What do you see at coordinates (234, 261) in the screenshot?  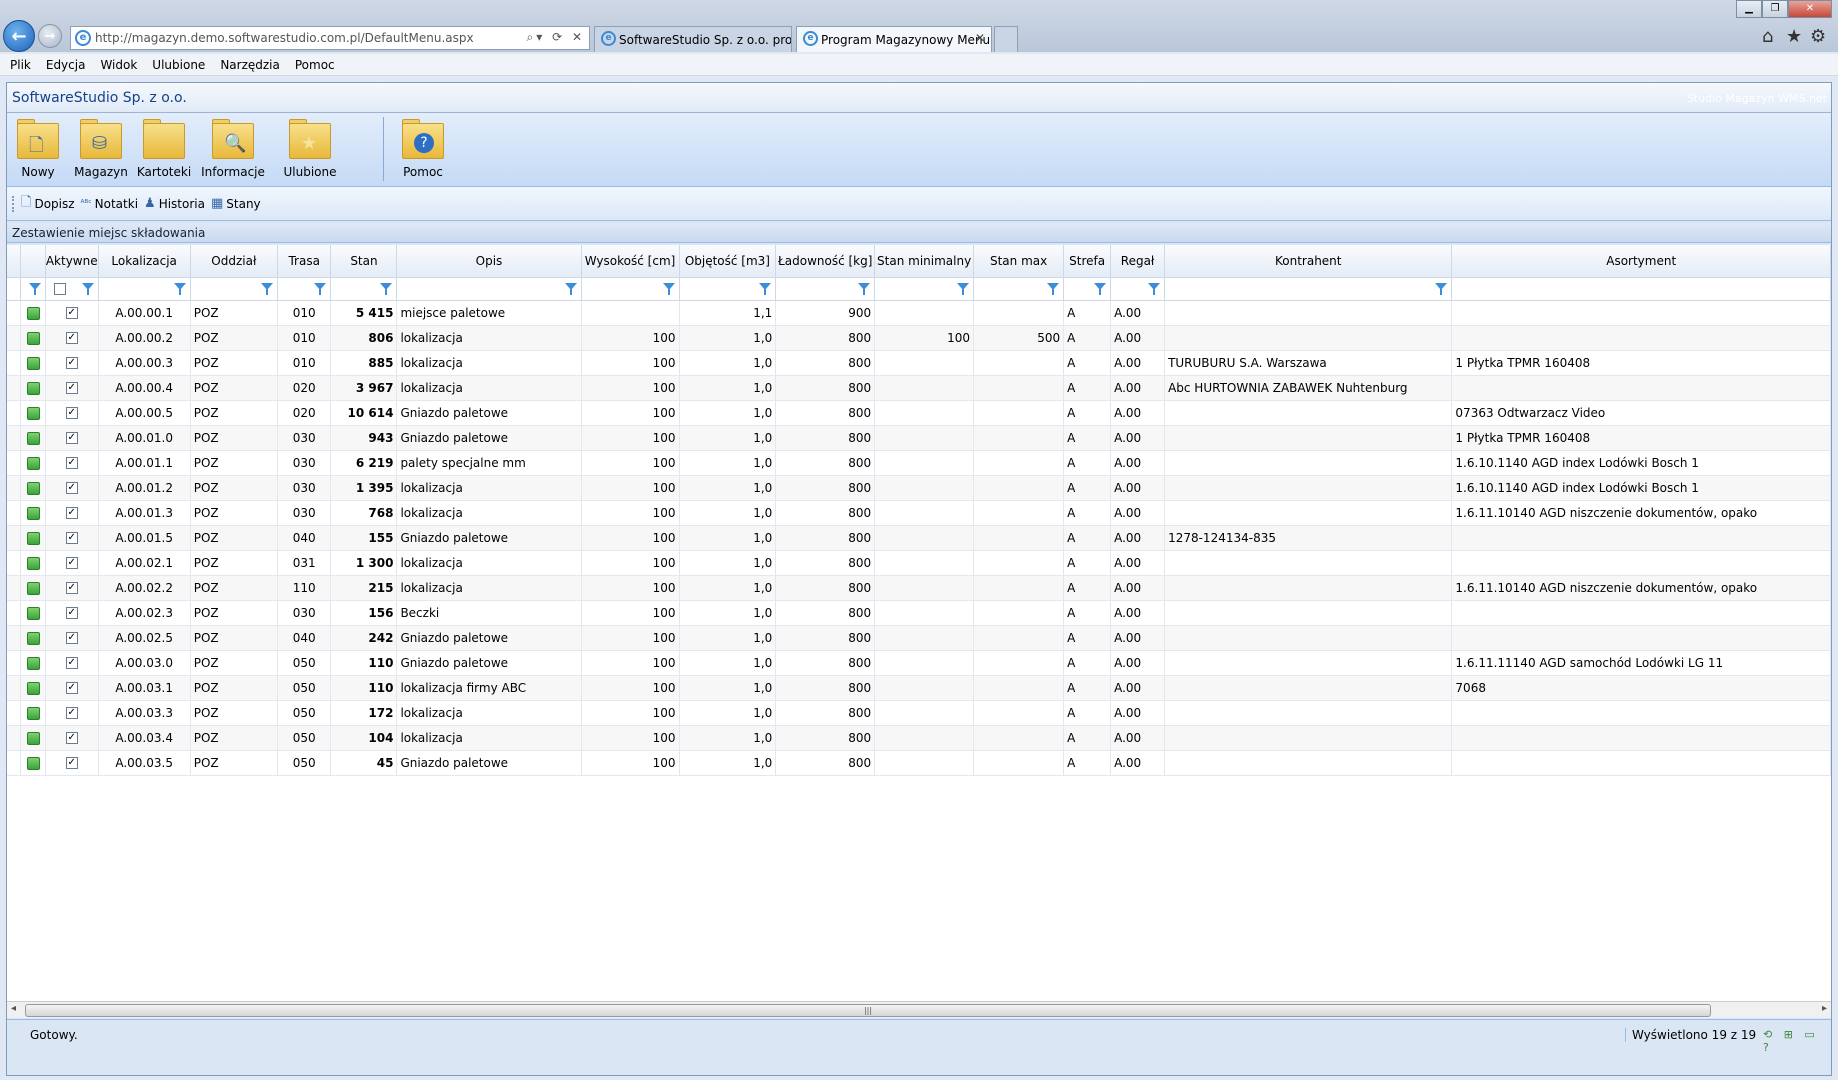 I see `col-header-oddzial: Oddział` at bounding box center [234, 261].